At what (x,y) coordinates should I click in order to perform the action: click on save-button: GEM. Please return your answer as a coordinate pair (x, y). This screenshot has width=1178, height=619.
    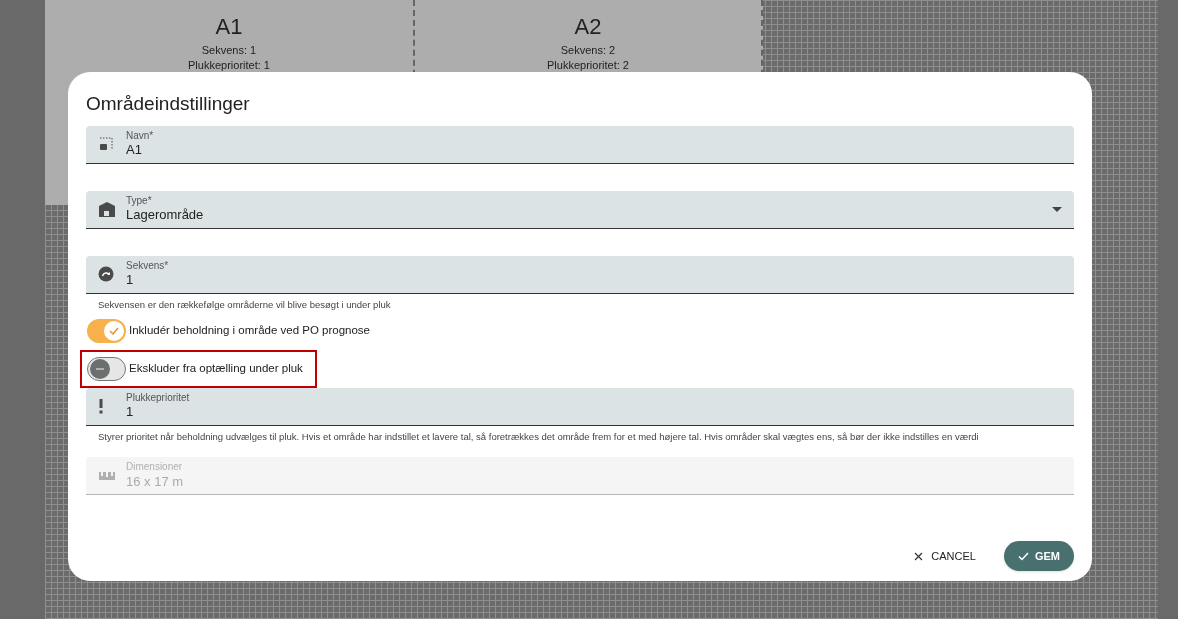
    Looking at the image, I should click on (1038, 556).